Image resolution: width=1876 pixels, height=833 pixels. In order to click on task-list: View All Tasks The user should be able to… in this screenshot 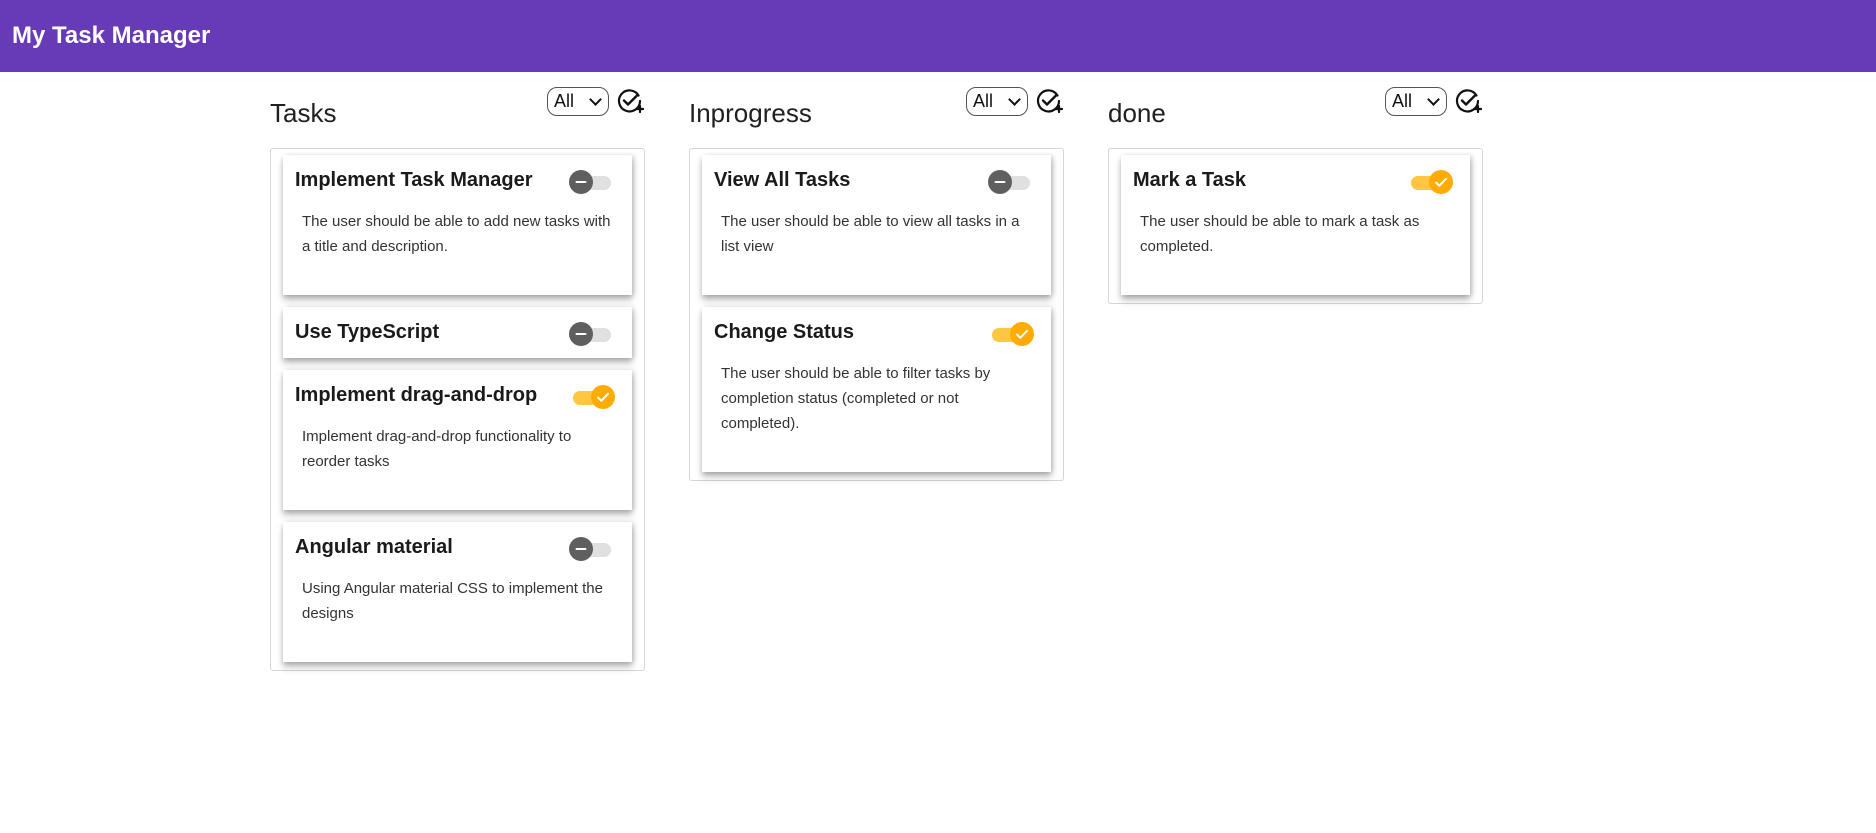, I will do `click(876, 314)`.